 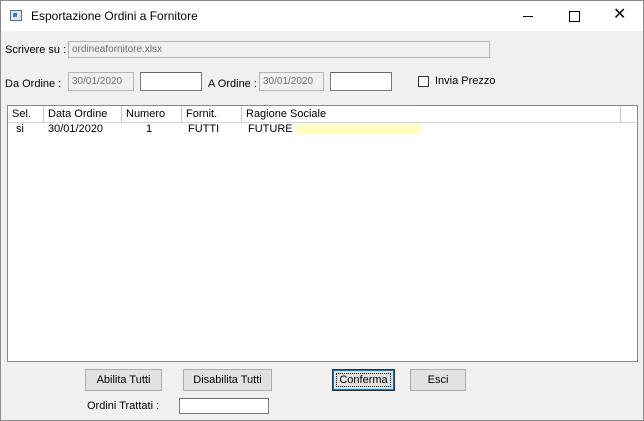 I want to click on disable-all-label: Disabilita Tutti, so click(x=227, y=380).